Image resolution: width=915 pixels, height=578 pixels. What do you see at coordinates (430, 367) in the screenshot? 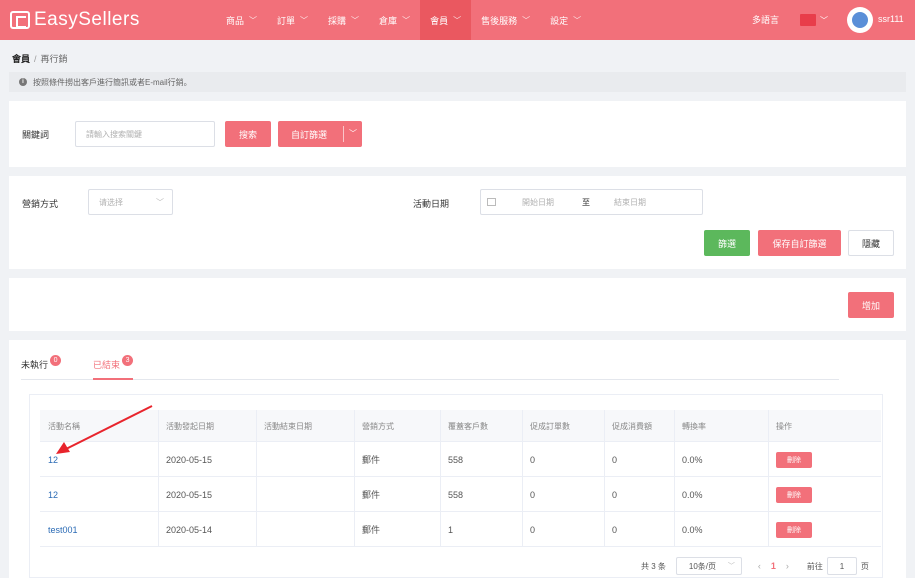
I see `status-tabs: 未執行 0 已結束 3` at bounding box center [430, 367].